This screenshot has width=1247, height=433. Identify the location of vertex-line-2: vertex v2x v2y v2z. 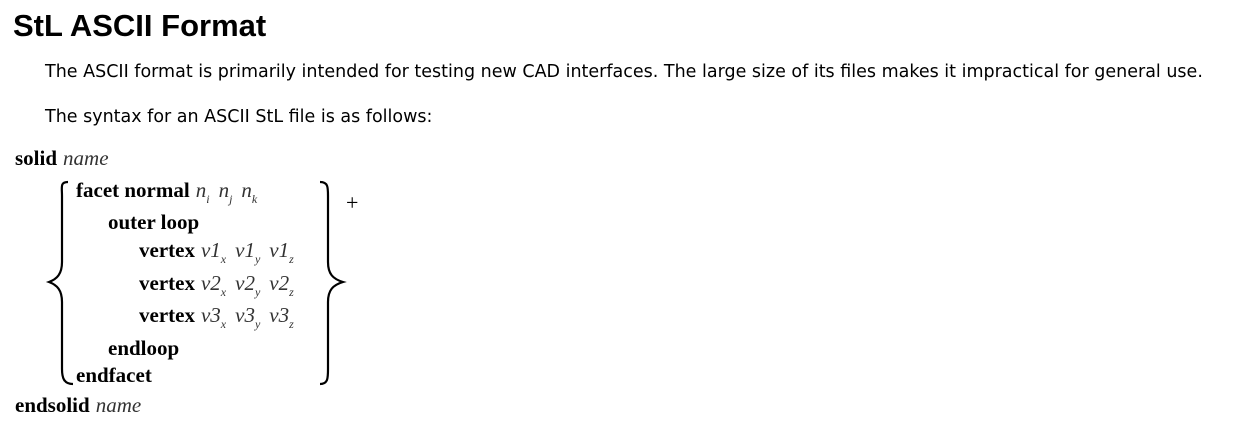
(218, 287).